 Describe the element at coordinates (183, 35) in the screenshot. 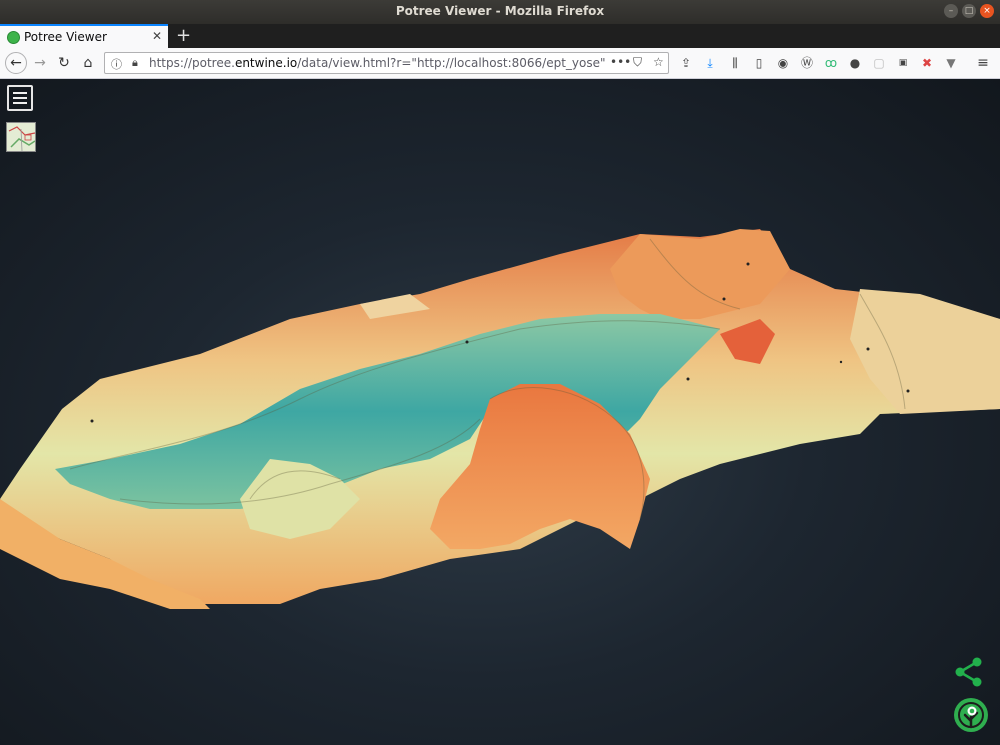

I see `new-tab-button: +` at that location.